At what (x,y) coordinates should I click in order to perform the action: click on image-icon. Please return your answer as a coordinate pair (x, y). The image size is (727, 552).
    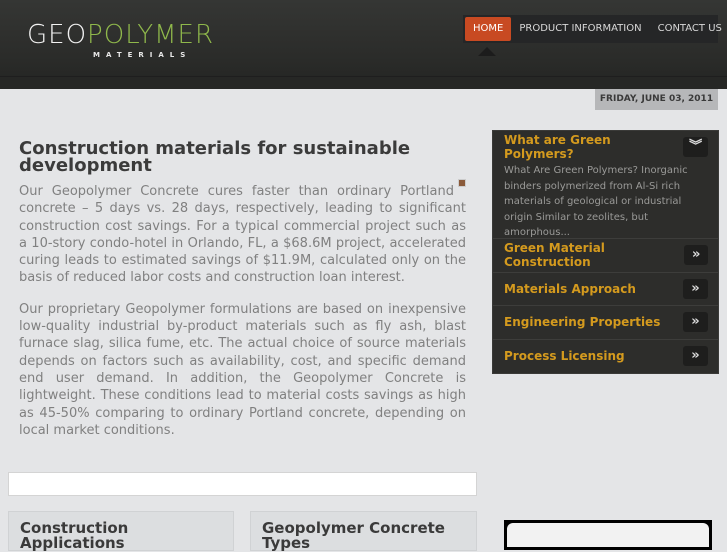
    Looking at the image, I should click on (462, 183).